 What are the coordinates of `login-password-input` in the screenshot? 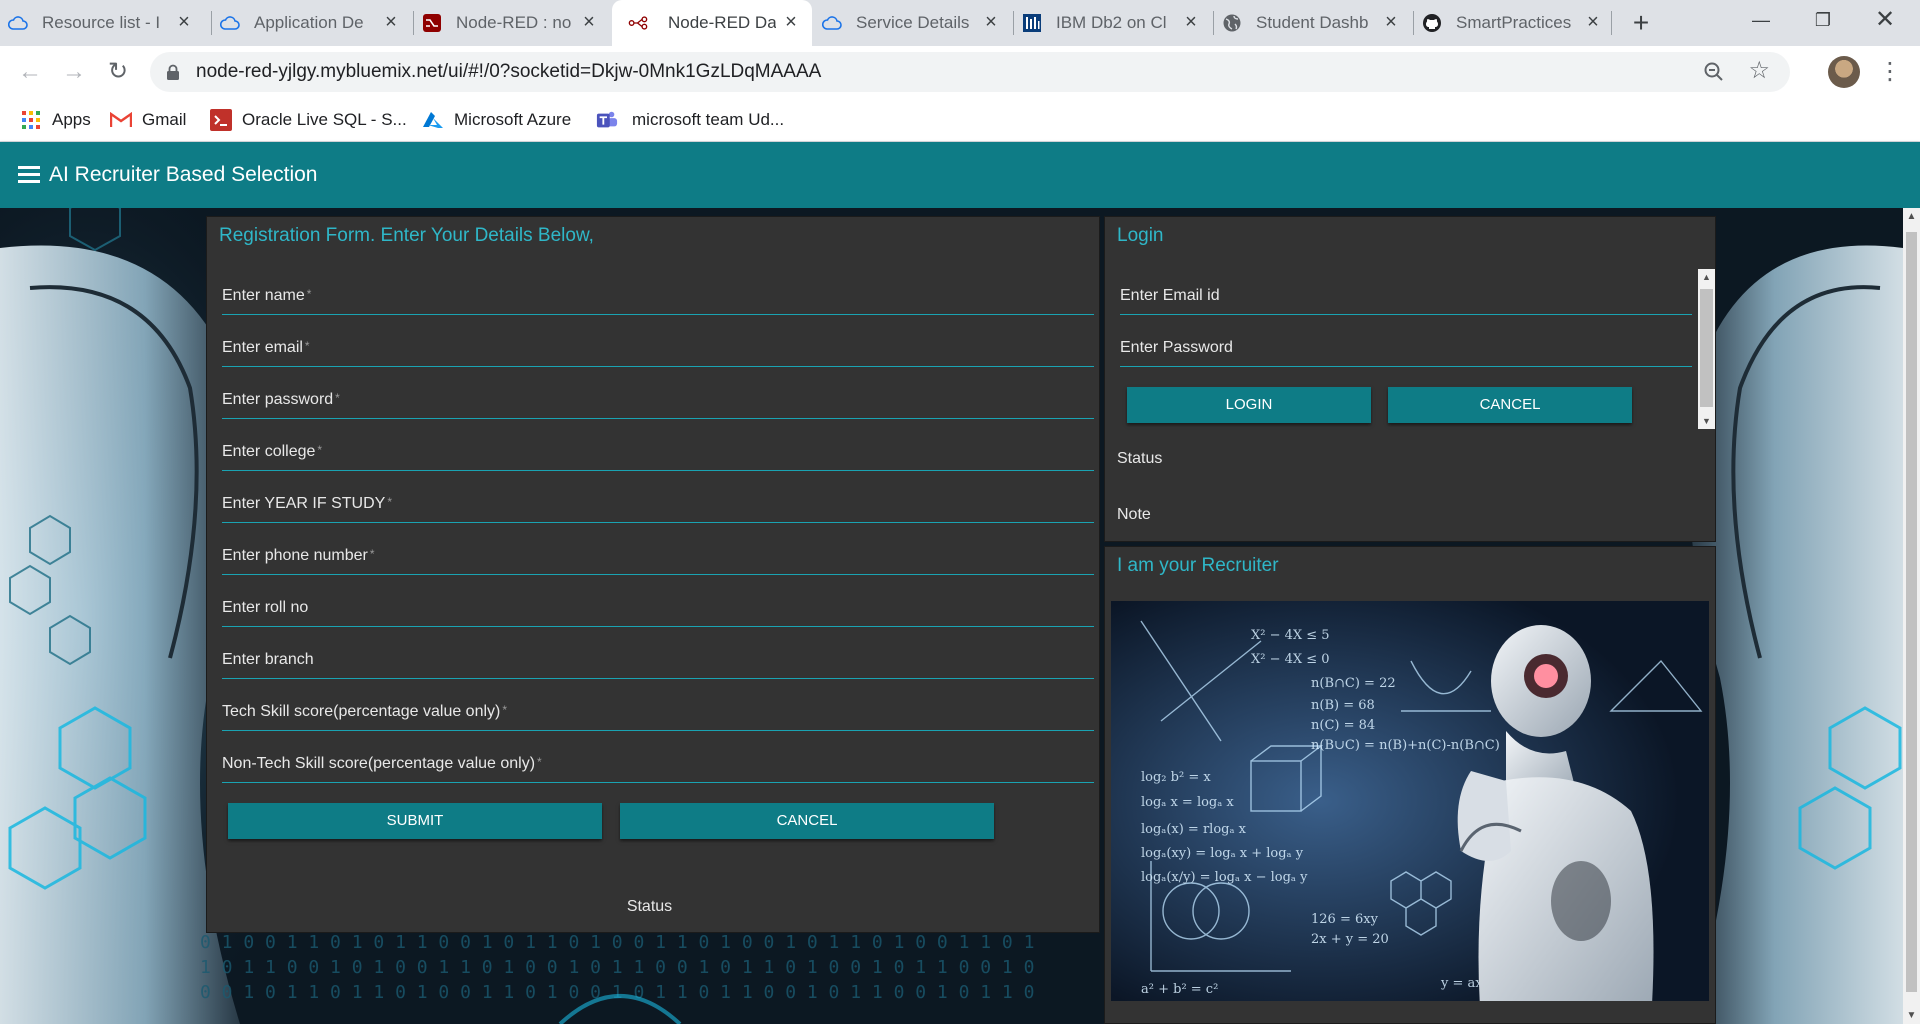 It's located at (1406, 346).